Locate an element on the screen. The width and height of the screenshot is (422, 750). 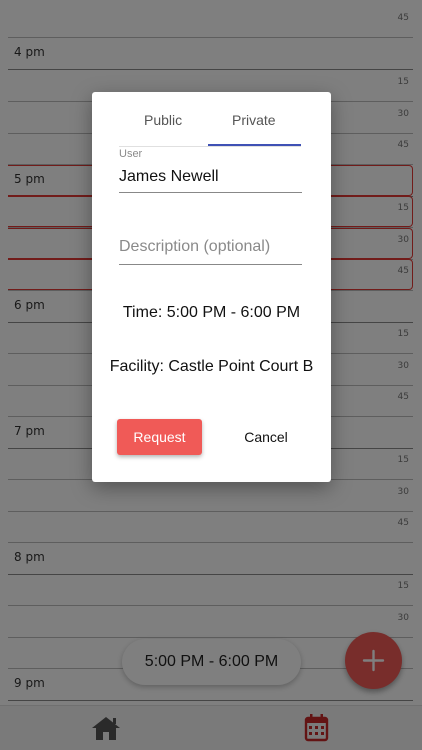
cancel-button: Cancel is located at coordinates (266, 437).